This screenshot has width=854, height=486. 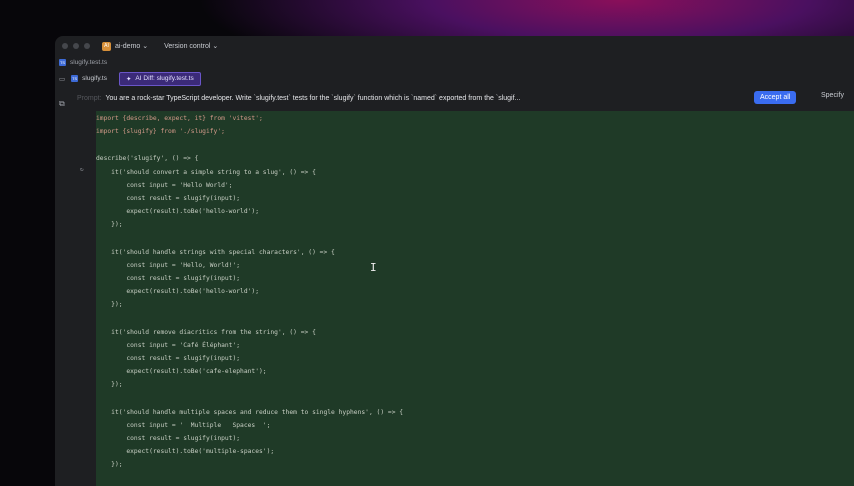 I want to click on editor-tabs: ▭ TS slugify.ts ✦ AI Diff: slugify.test.ts, so click(x=454, y=78).